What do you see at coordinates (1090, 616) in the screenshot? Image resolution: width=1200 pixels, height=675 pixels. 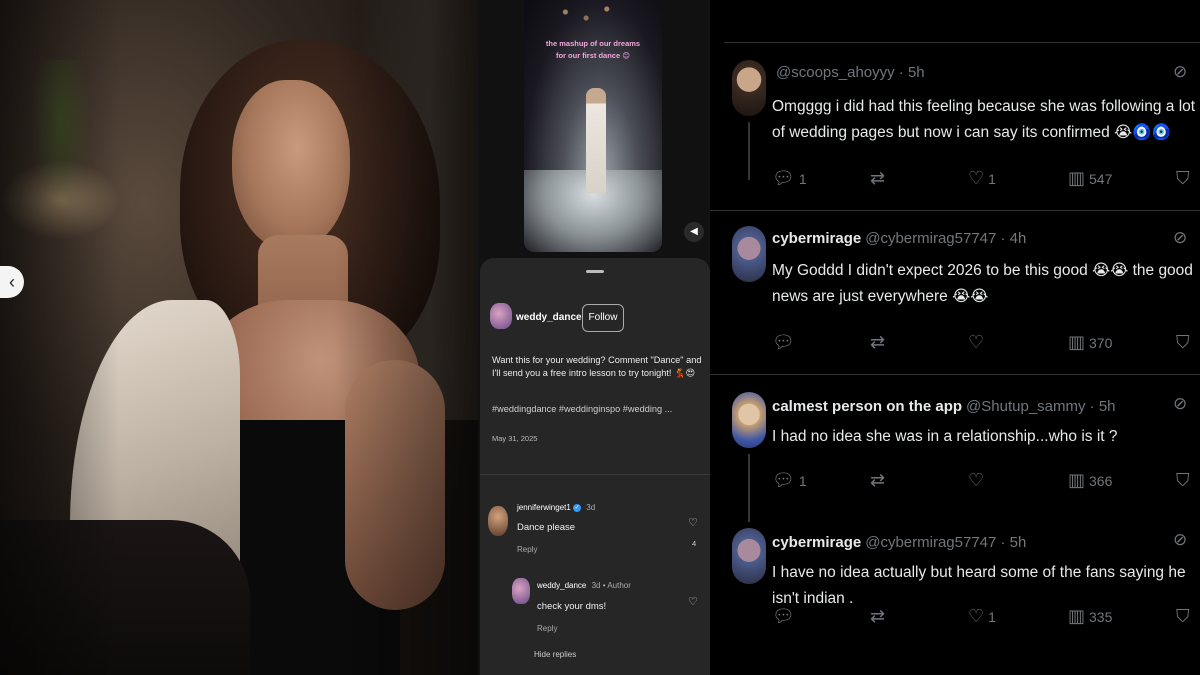 I see `views-button: ▥ 335` at bounding box center [1090, 616].